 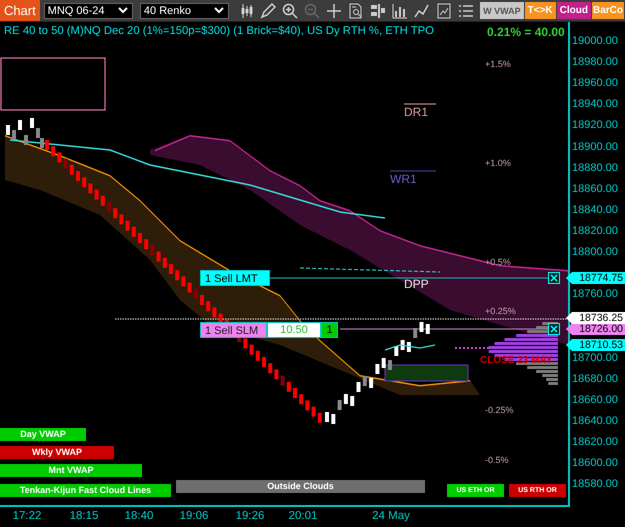 What do you see at coordinates (391, 516) in the screenshot?
I see `time-label: 24 May` at bounding box center [391, 516].